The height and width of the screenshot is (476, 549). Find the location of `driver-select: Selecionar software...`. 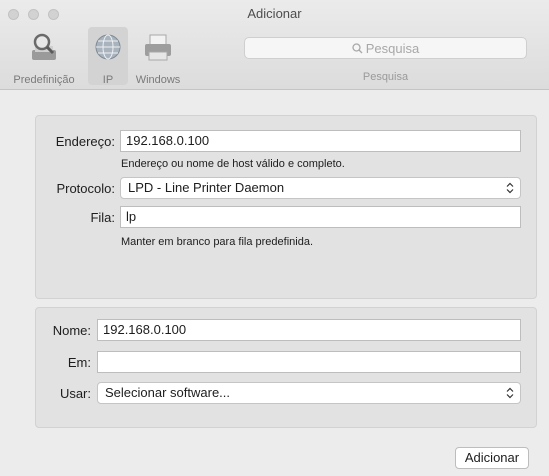

driver-select: Selecionar software... is located at coordinates (309, 393).